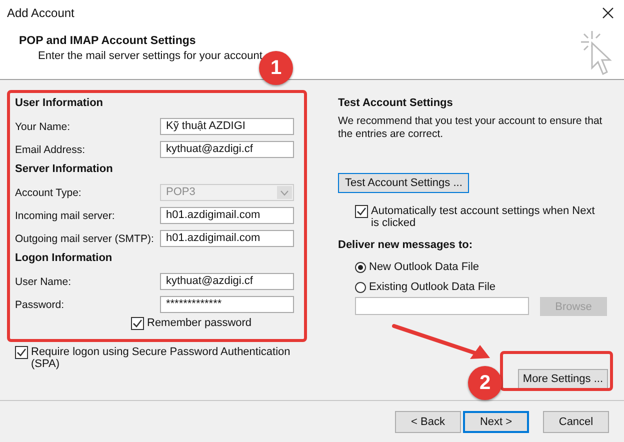 Image resolution: width=624 pixels, height=442 pixels. I want to click on field-label: Outgoing mail server (SMTP):, so click(85, 238).